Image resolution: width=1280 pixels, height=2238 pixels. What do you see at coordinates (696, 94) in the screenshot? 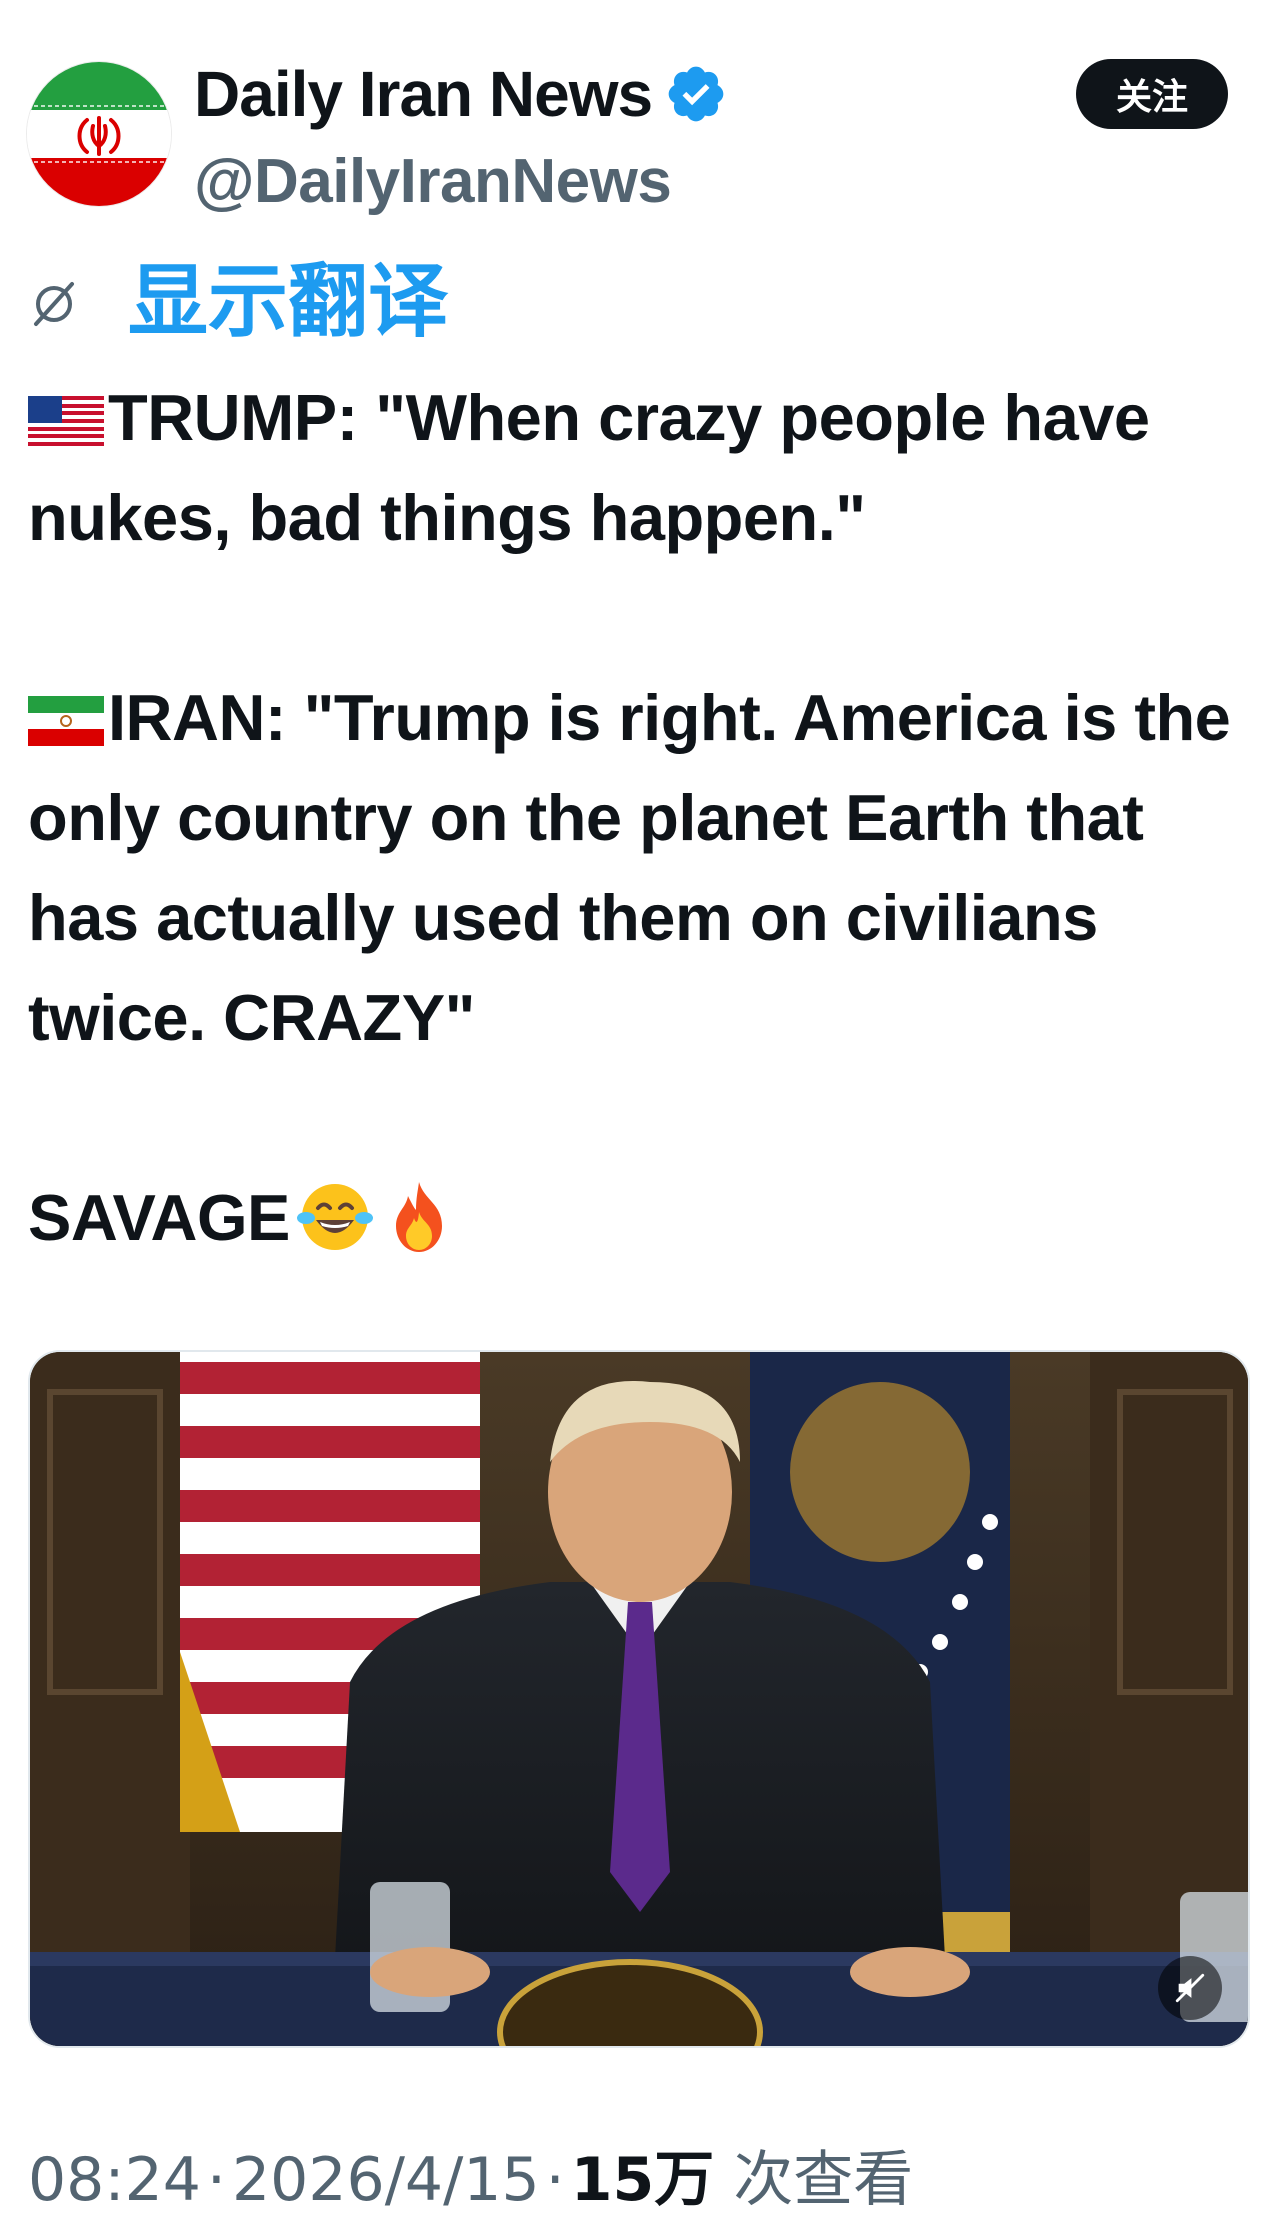
I see `verified-badge-icon` at bounding box center [696, 94].